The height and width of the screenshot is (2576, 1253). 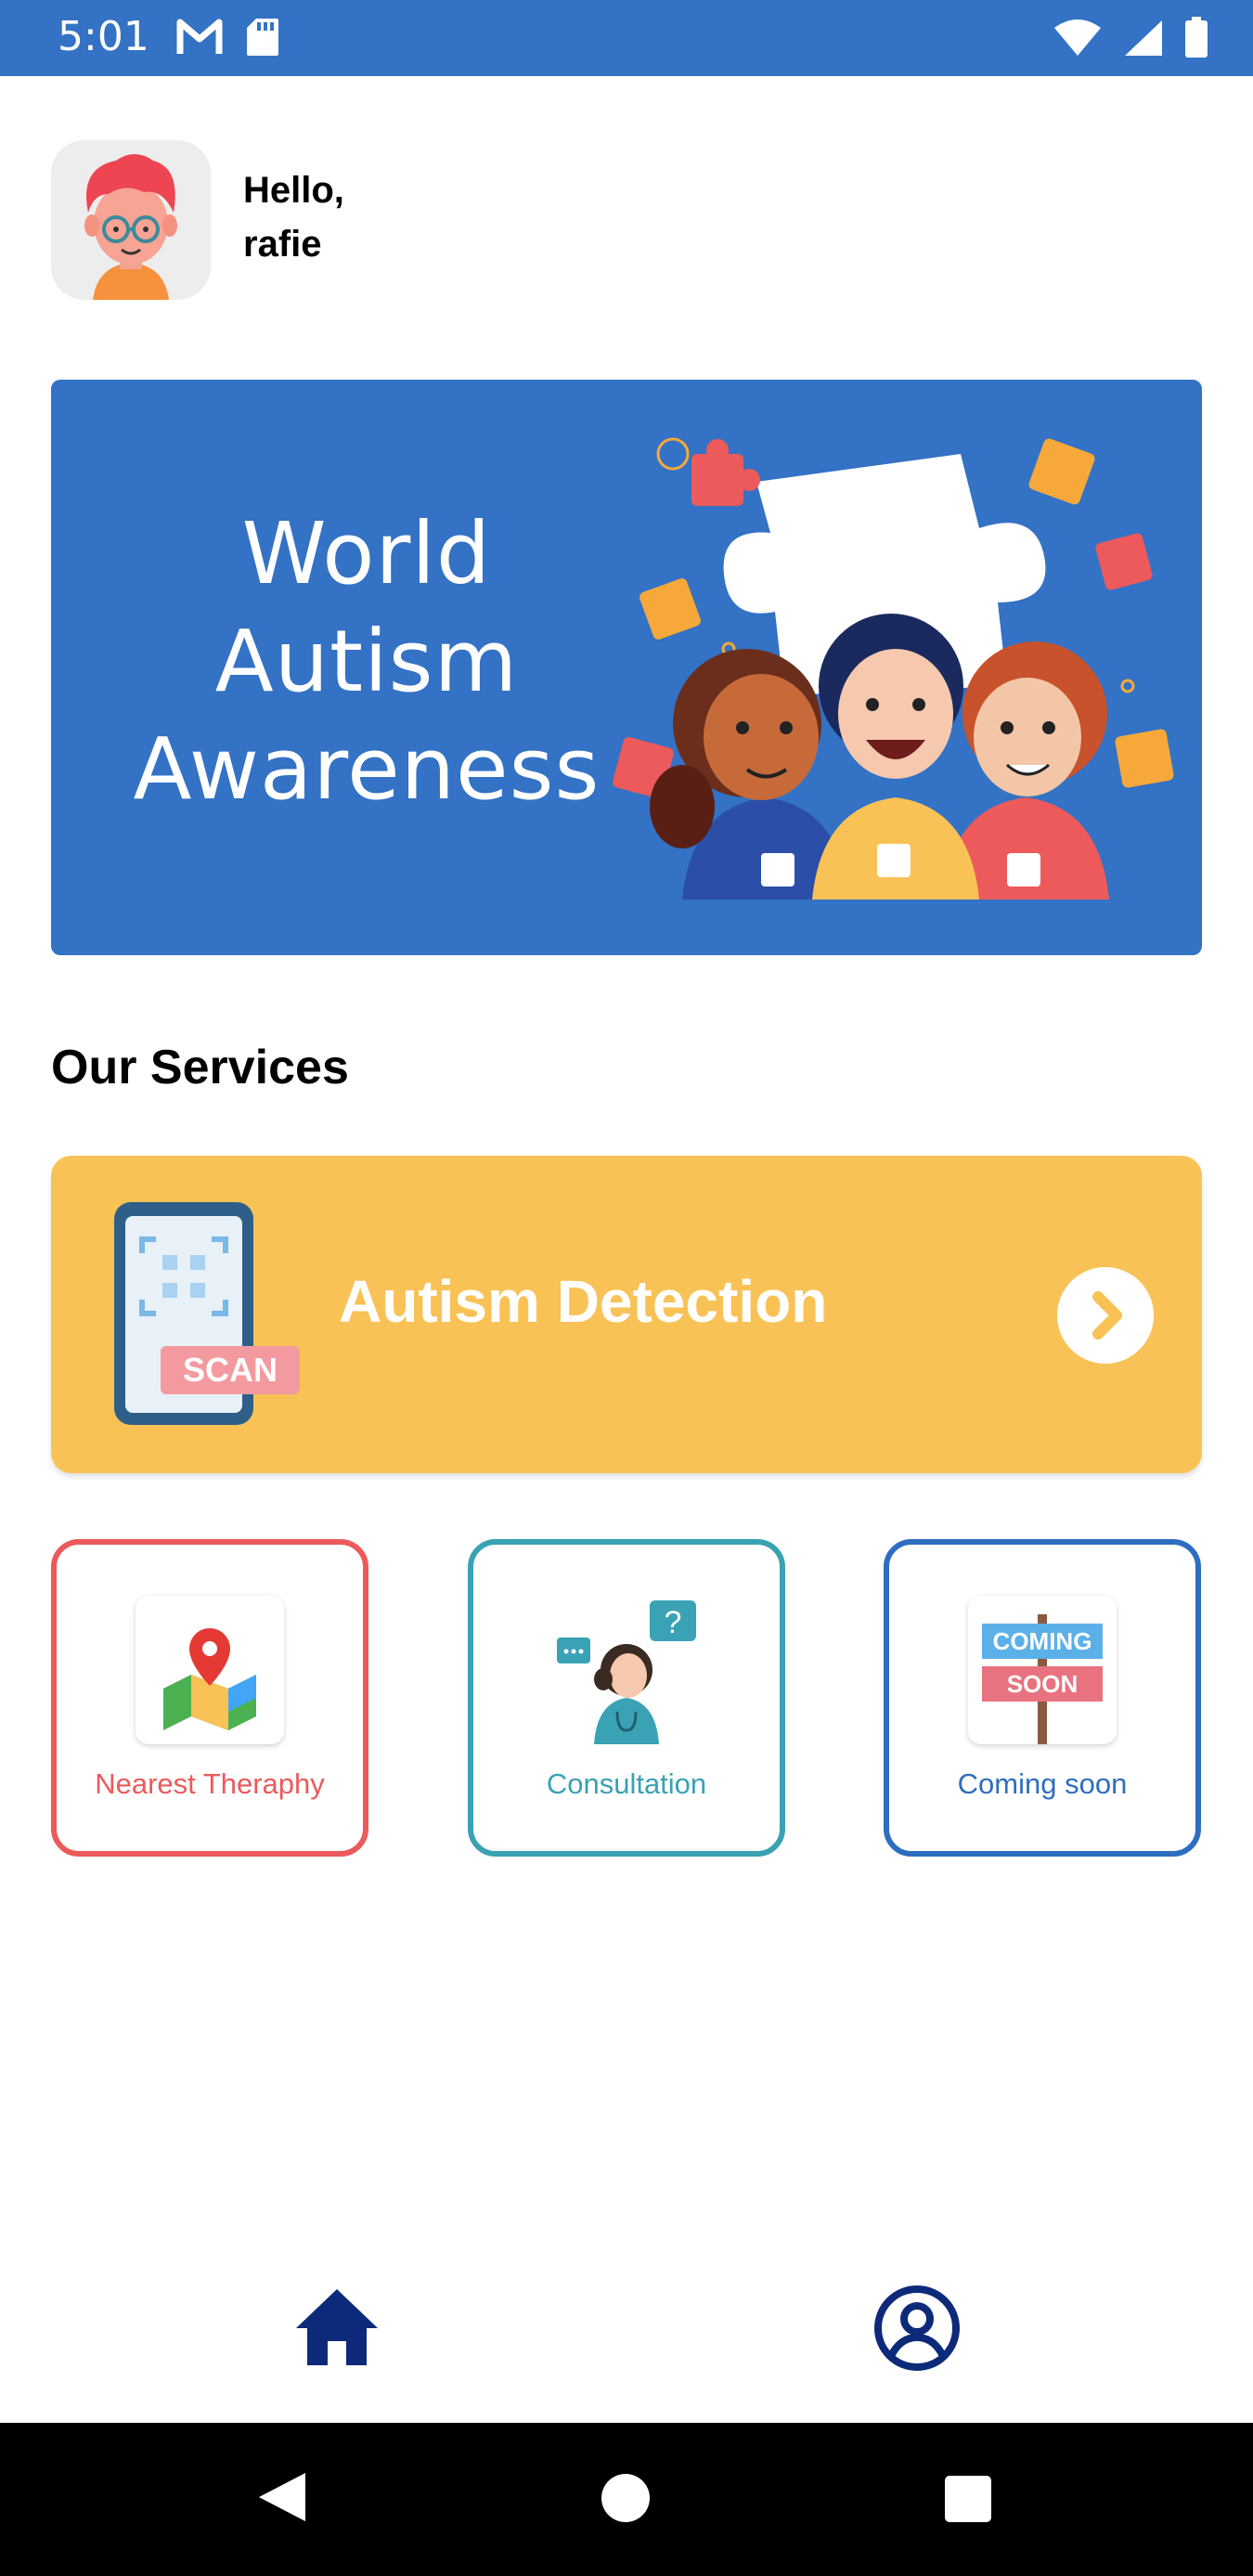 What do you see at coordinates (1144, 38) in the screenshot?
I see `signal-icon` at bounding box center [1144, 38].